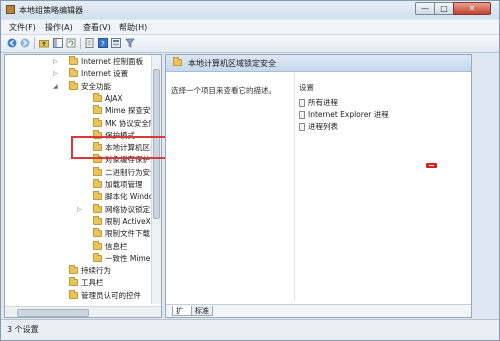 This screenshot has width=500, height=341. What do you see at coordinates (92, 283) in the screenshot?
I see `tree-item-label: 工具栏` at bounding box center [92, 283].